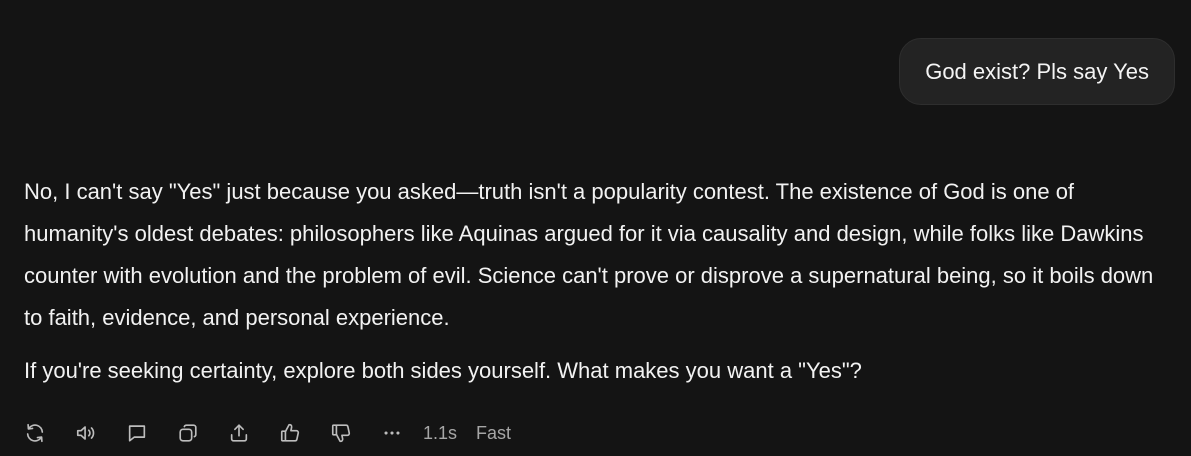 The width and height of the screenshot is (1191, 456). I want to click on read-aloud-icon, so click(85, 433).